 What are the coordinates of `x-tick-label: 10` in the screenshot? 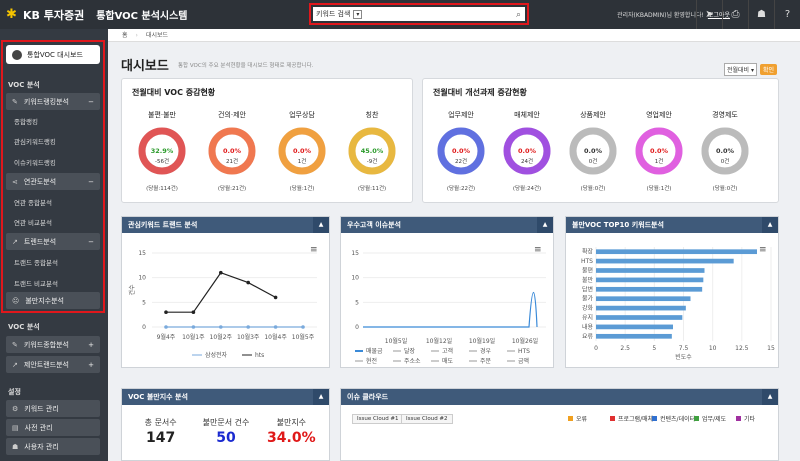 It's located at (713, 348).